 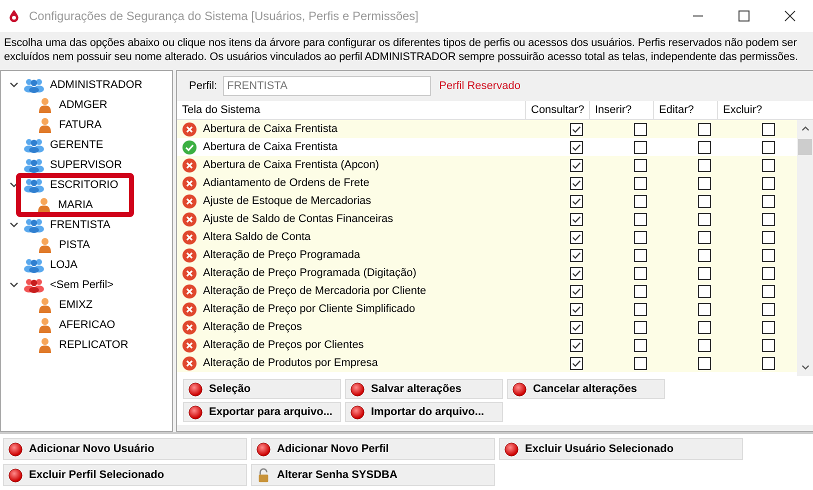 I want to click on scroll-up-icon, so click(x=805, y=128).